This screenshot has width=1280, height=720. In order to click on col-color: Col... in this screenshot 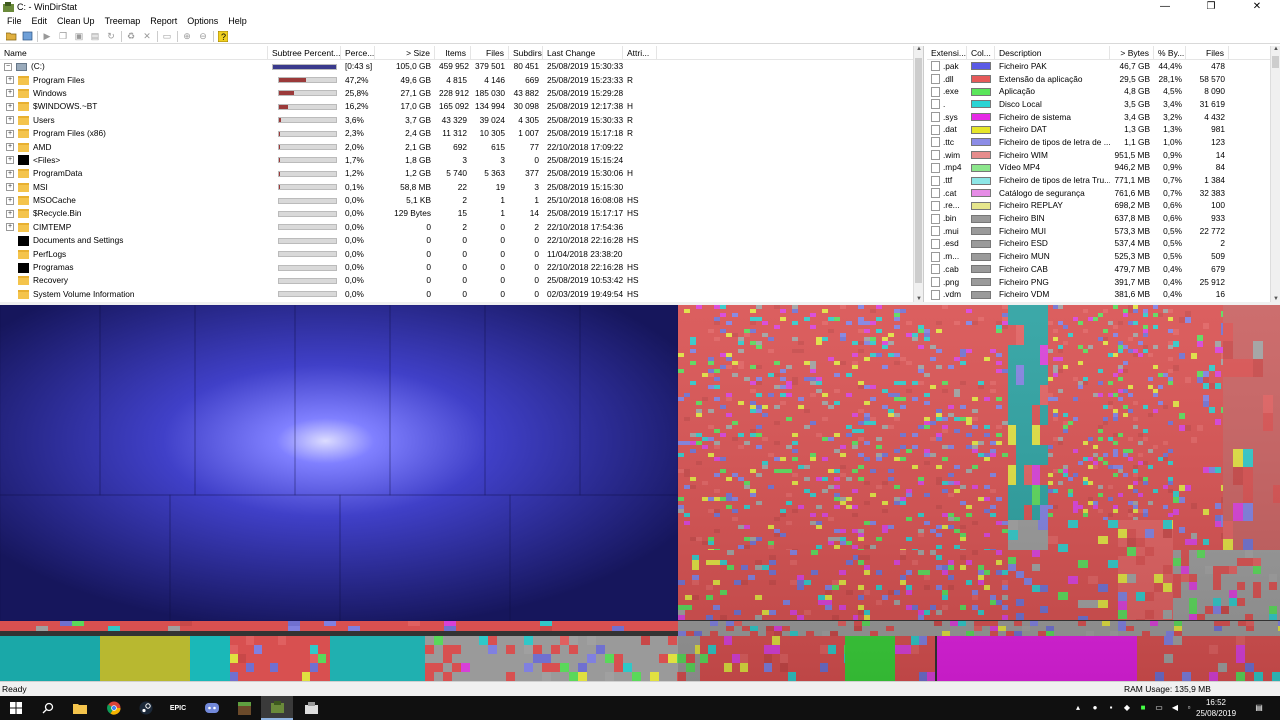, I will do `click(981, 53)`.